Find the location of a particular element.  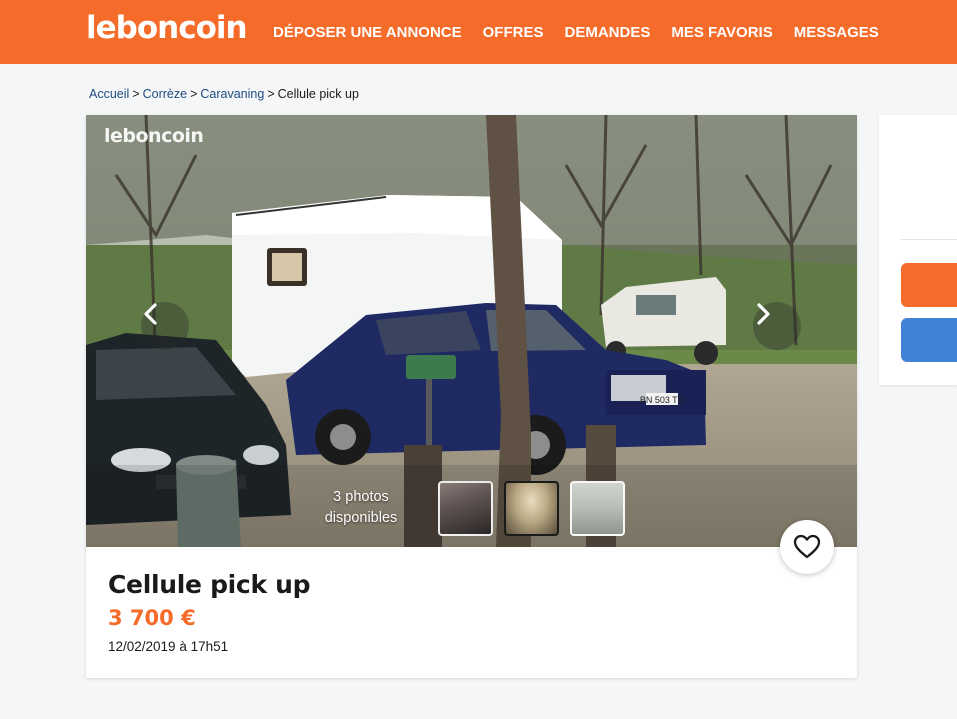

breadcrumb-caravaning: Caravaning is located at coordinates (232, 94).